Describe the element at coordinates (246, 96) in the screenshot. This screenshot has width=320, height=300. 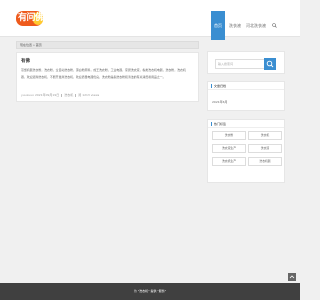
I see `archive-panel: 文章归档 2021年6月` at that location.